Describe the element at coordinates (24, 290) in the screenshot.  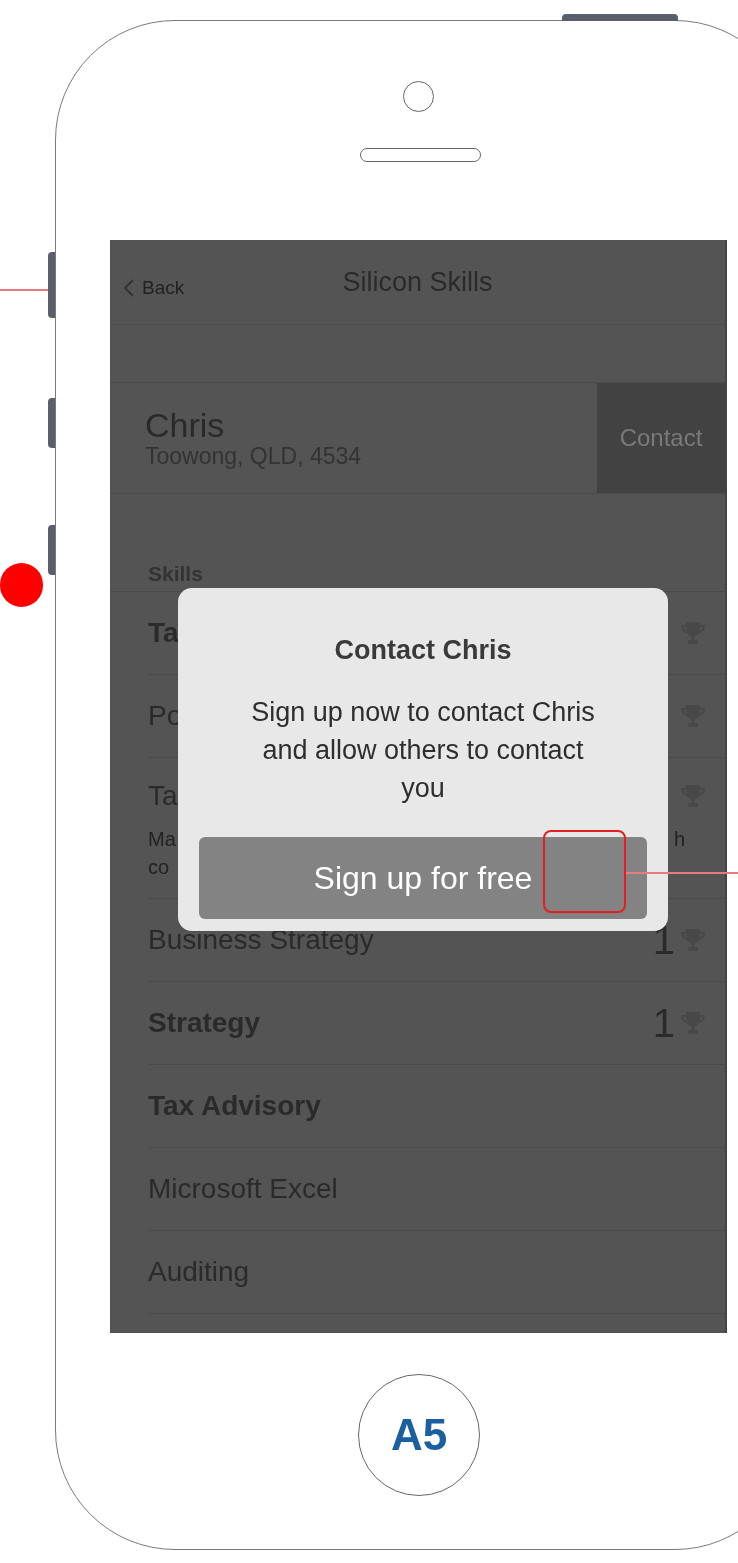
I see `leader-line` at that location.